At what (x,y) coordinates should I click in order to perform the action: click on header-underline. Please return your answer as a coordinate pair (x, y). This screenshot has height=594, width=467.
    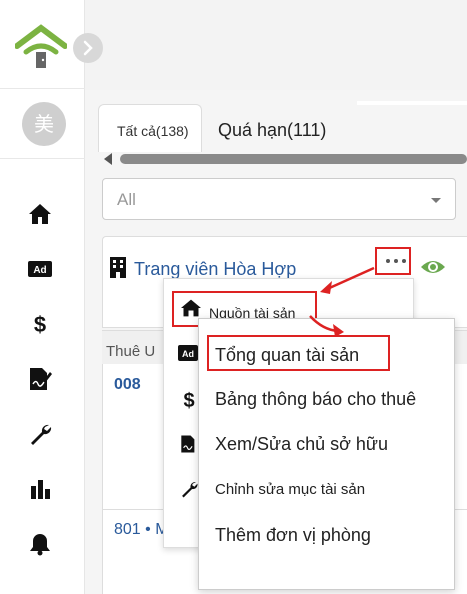
    Looking at the image, I should click on (412, 103).